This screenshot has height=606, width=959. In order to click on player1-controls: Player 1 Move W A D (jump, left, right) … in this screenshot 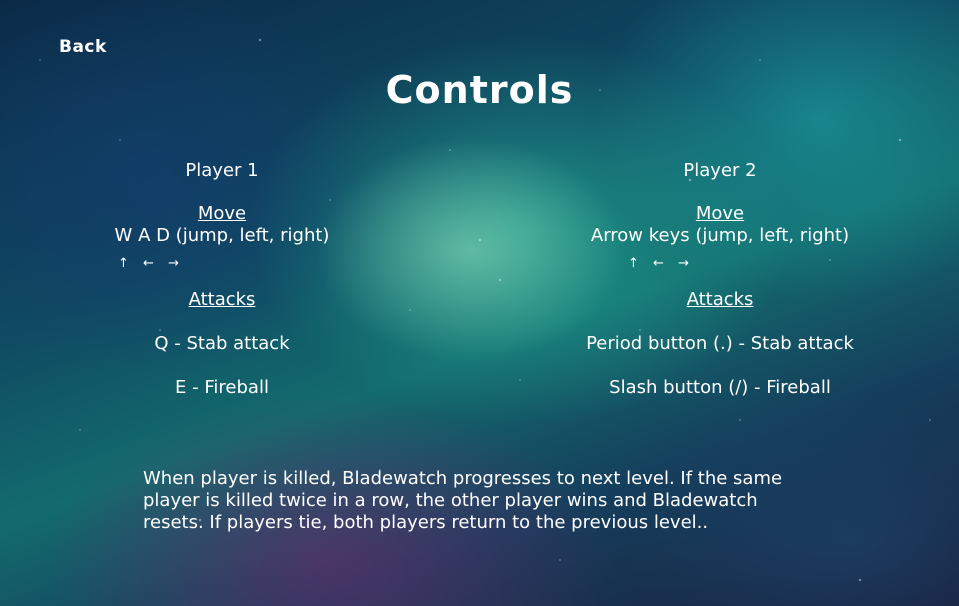, I will do `click(222, 278)`.